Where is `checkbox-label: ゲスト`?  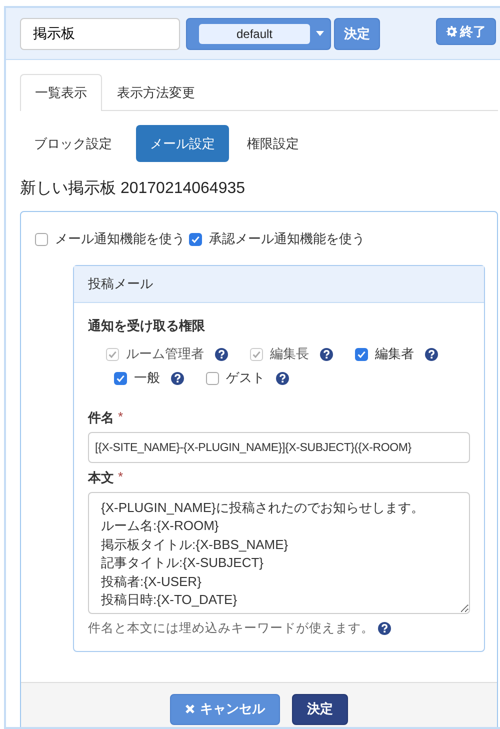
checkbox-label: ゲスト is located at coordinates (245, 378).